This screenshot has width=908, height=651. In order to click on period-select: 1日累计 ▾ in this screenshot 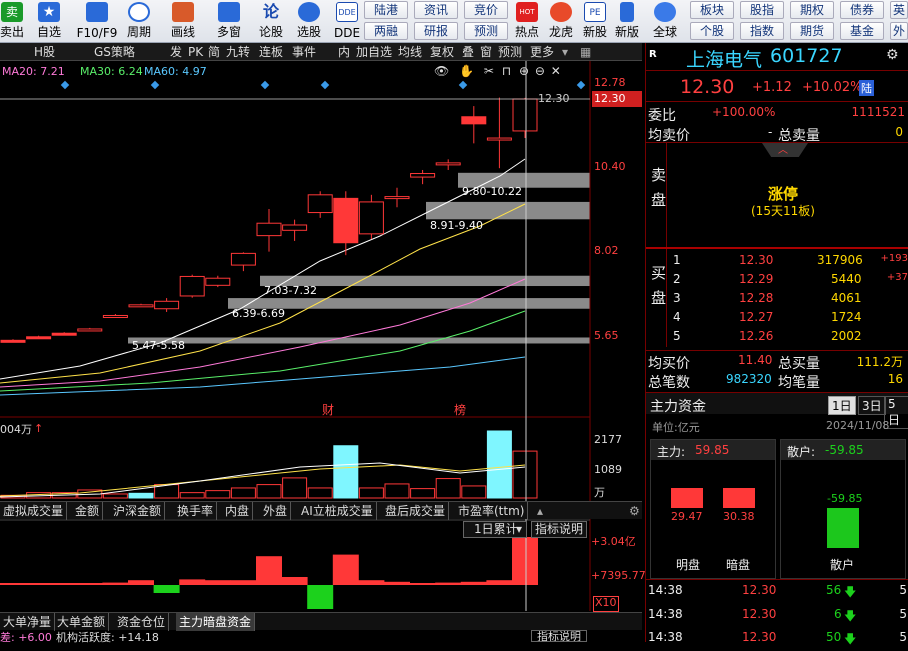, I will do `click(495, 529)`.